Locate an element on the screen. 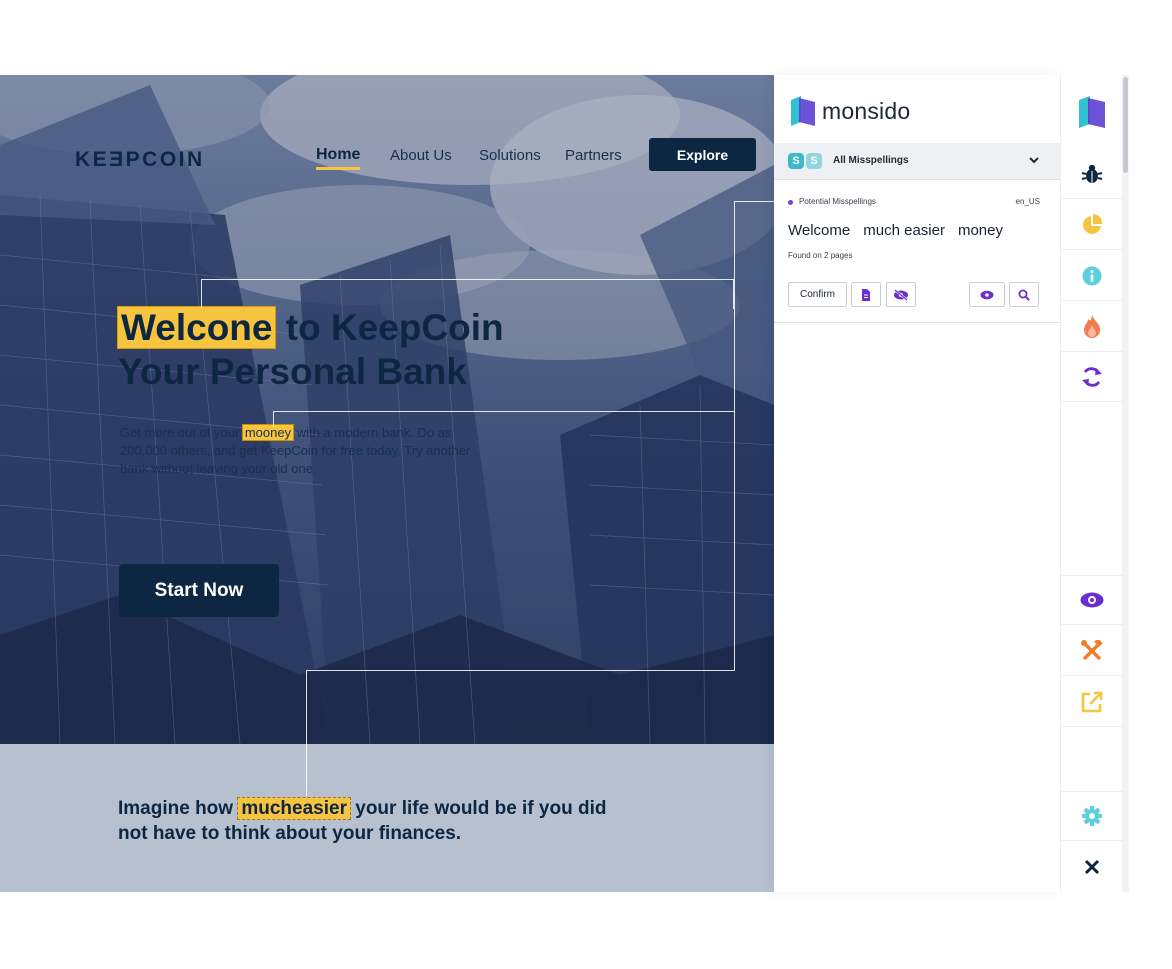 The image size is (1172, 969). keepcoin-logo: KEƎPCOIN is located at coordinates (140, 160).